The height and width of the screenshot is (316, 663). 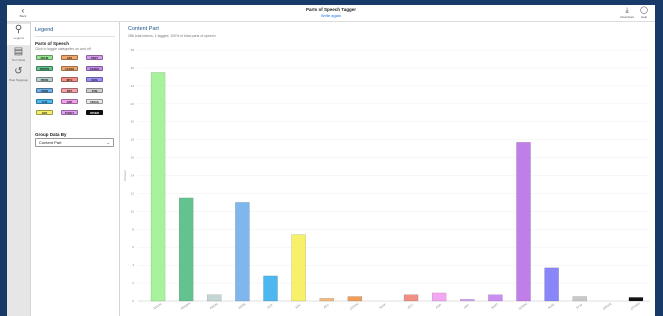 What do you see at coordinates (644, 17) in the screenshot?
I see `help-label: Help` at bounding box center [644, 17].